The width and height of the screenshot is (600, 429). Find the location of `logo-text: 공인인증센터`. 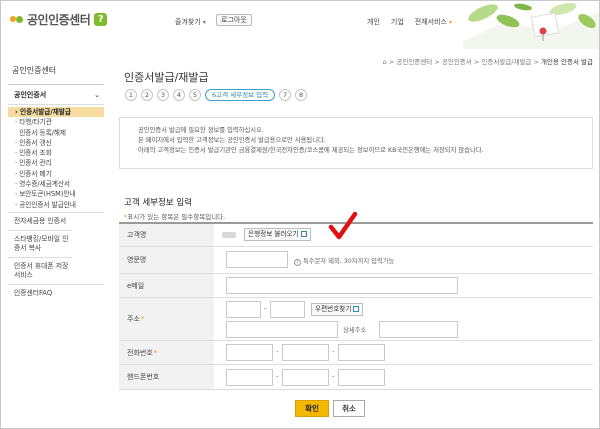

logo-text: 공인인증센터 is located at coordinates (59, 20).